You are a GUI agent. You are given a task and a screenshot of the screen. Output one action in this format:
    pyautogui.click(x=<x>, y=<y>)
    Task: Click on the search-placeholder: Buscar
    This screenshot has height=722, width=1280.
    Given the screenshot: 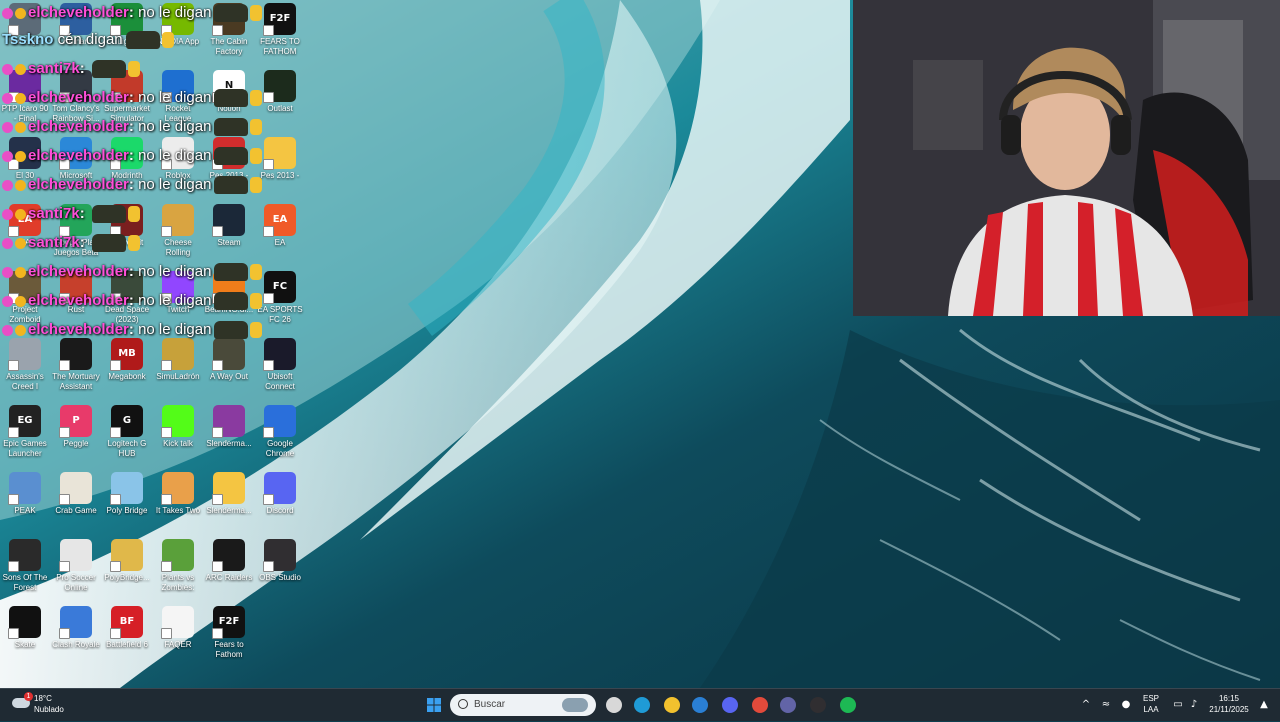 What is the action you would take?
    pyautogui.click(x=490, y=704)
    